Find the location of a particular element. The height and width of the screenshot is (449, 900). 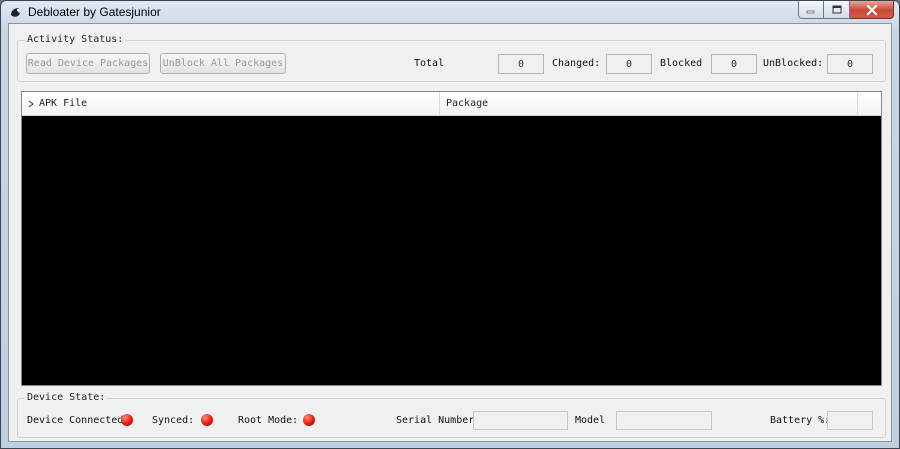

column-package-label: Package is located at coordinates (467, 103).